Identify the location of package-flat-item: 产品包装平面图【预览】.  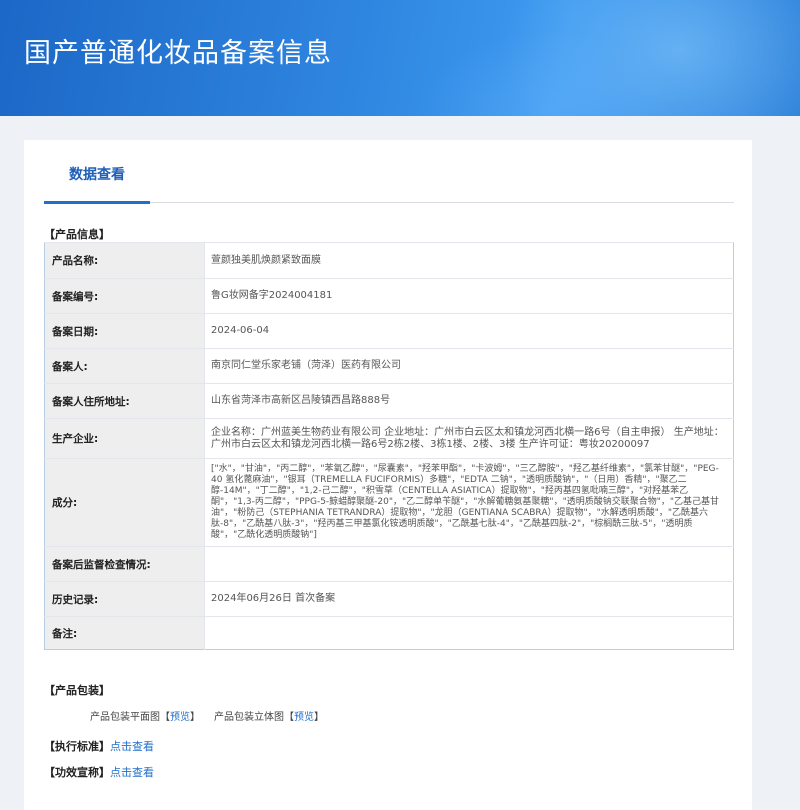
(145, 715).